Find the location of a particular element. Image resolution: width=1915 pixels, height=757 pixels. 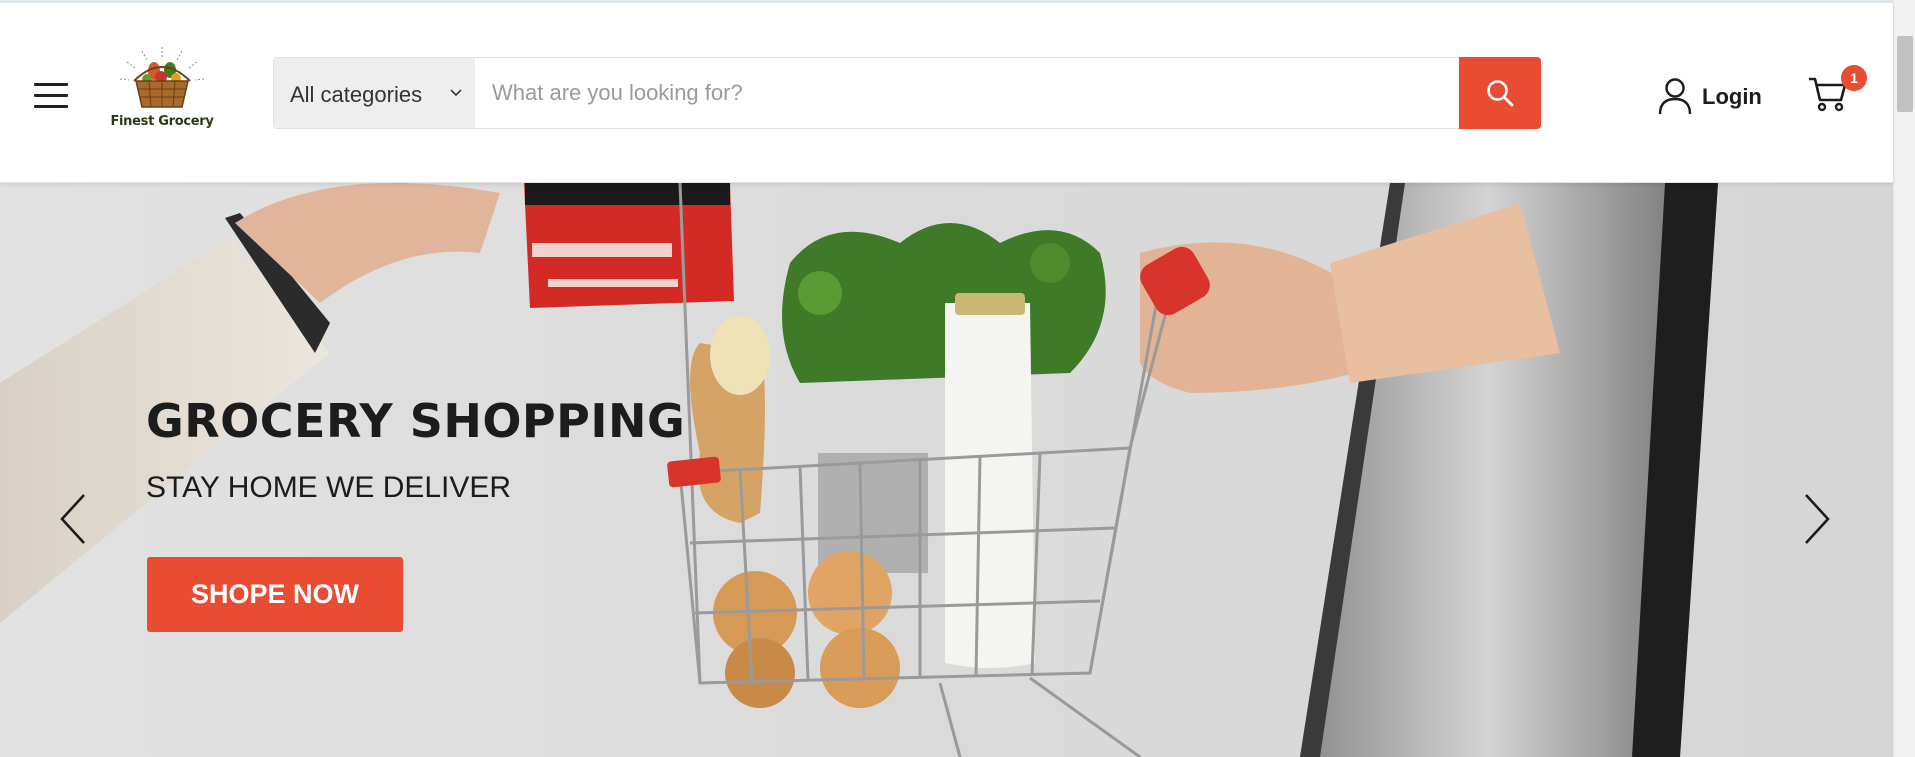

shop-now-button: SHOPE NOW is located at coordinates (275, 594).